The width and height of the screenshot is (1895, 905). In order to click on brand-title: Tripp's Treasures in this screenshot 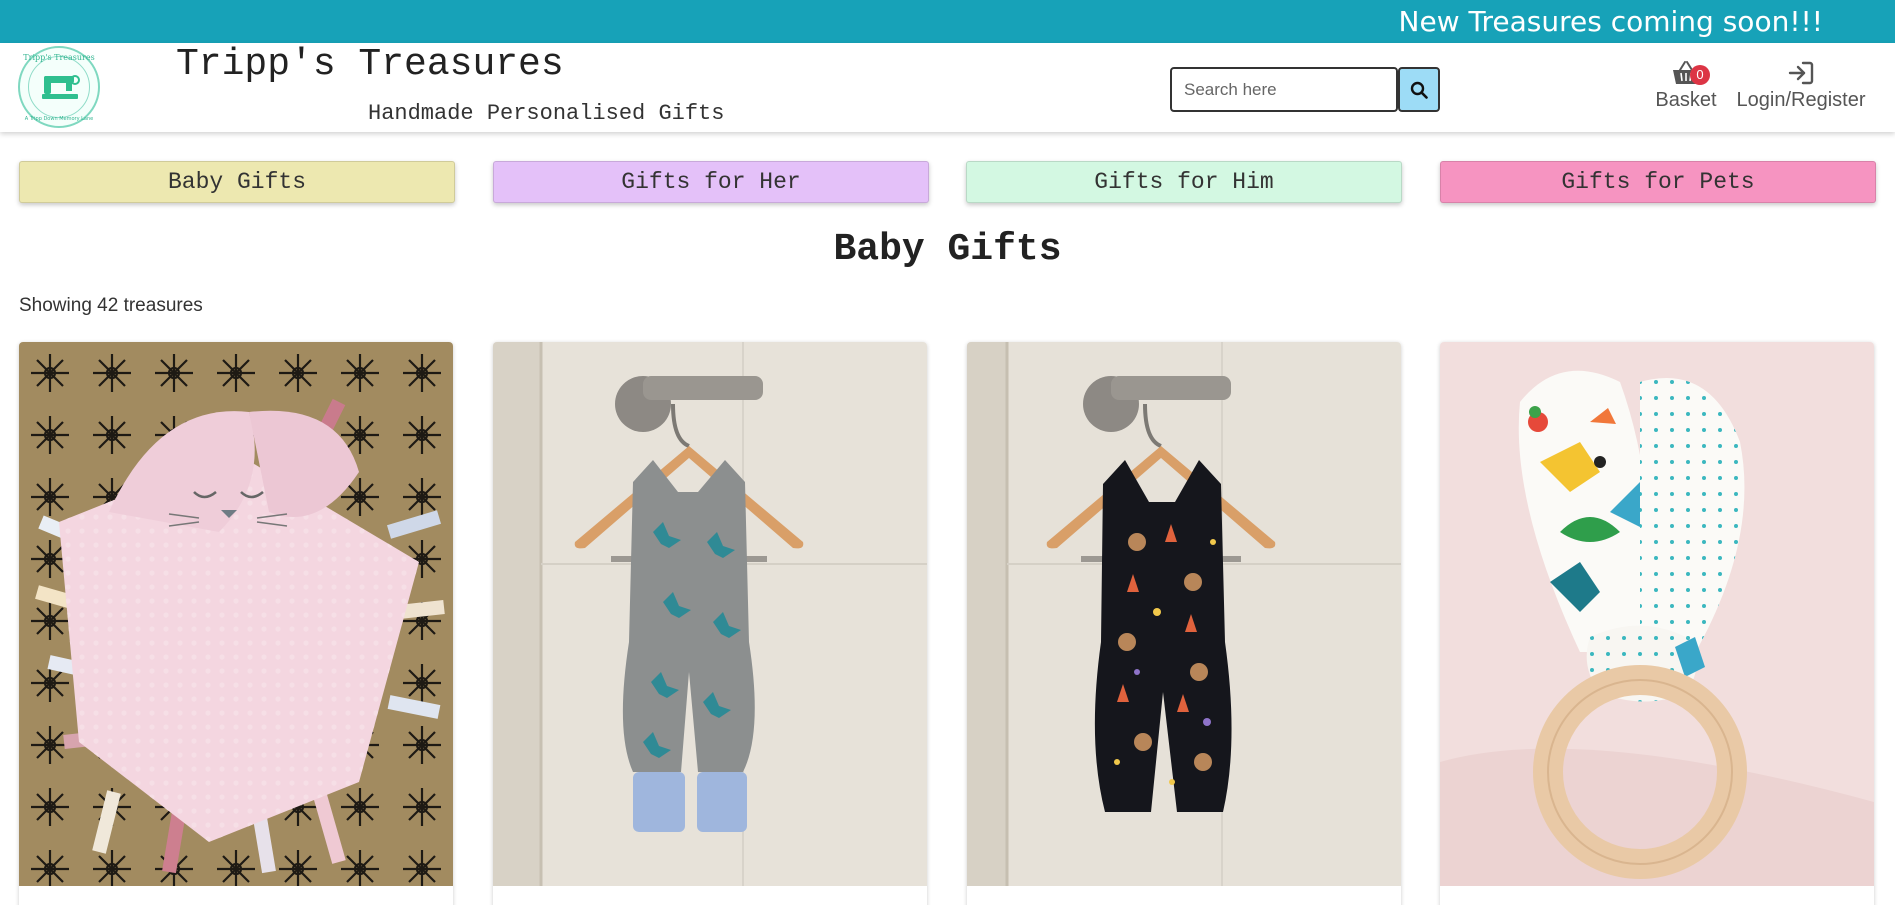, I will do `click(370, 64)`.